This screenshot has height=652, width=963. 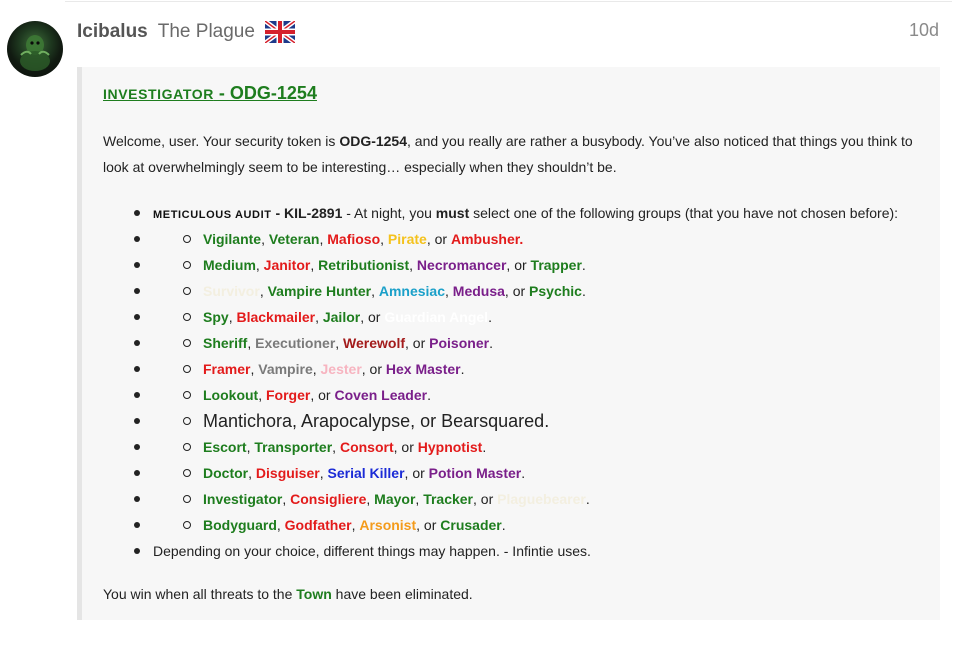 I want to click on role-name: Arsonist, so click(x=388, y=525).